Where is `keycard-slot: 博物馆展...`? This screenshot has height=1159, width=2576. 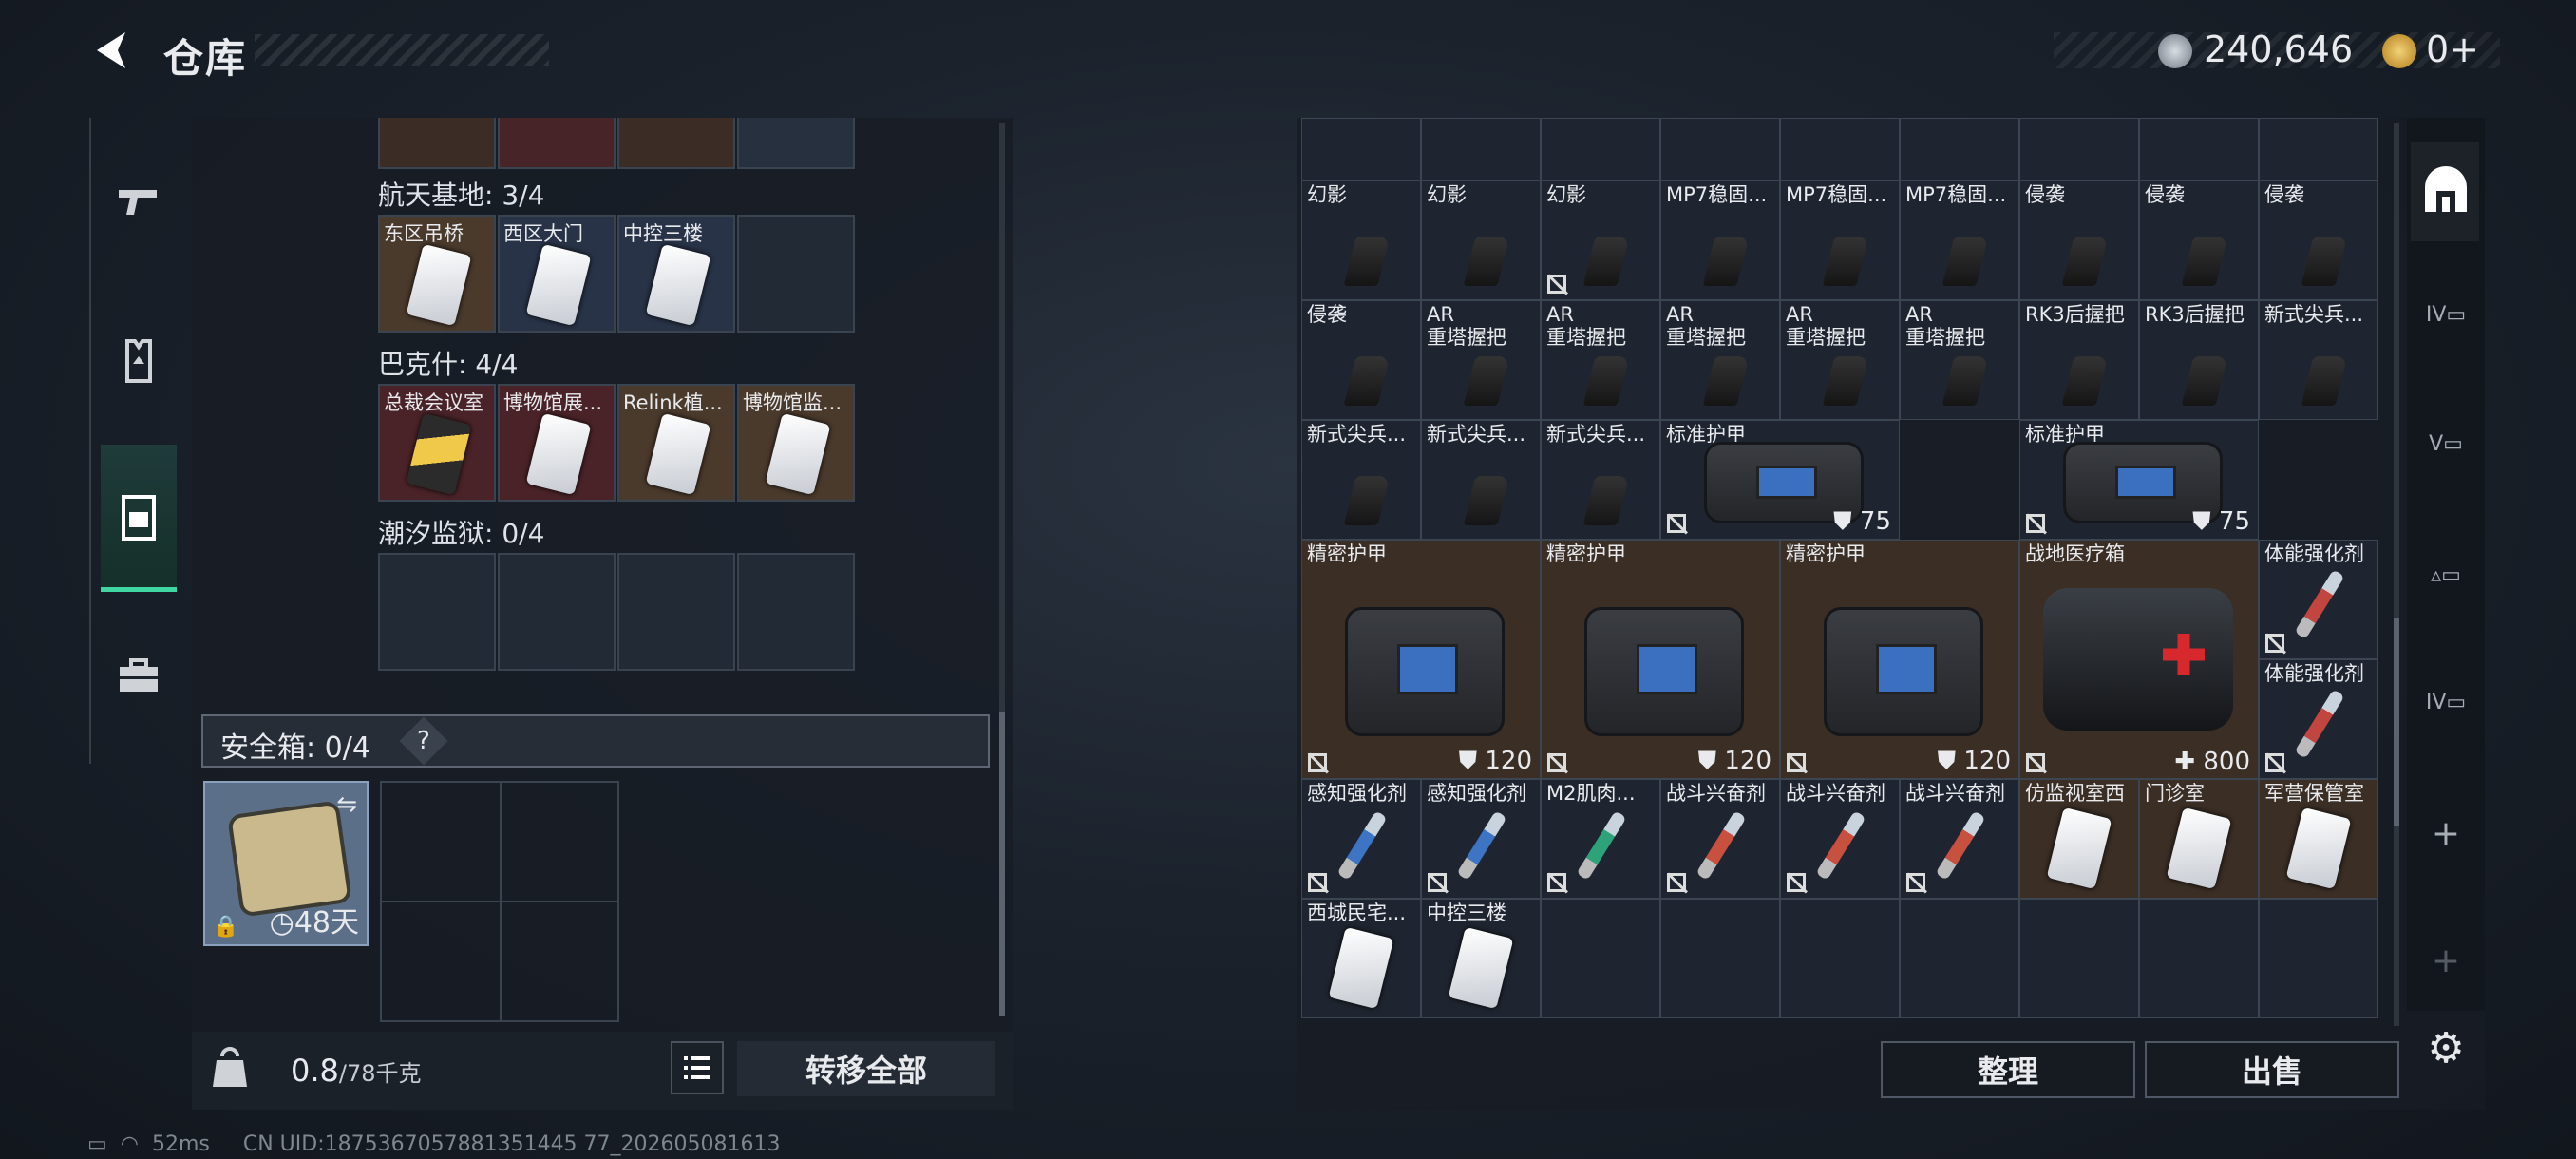 keycard-slot: 博物馆展... is located at coordinates (557, 443).